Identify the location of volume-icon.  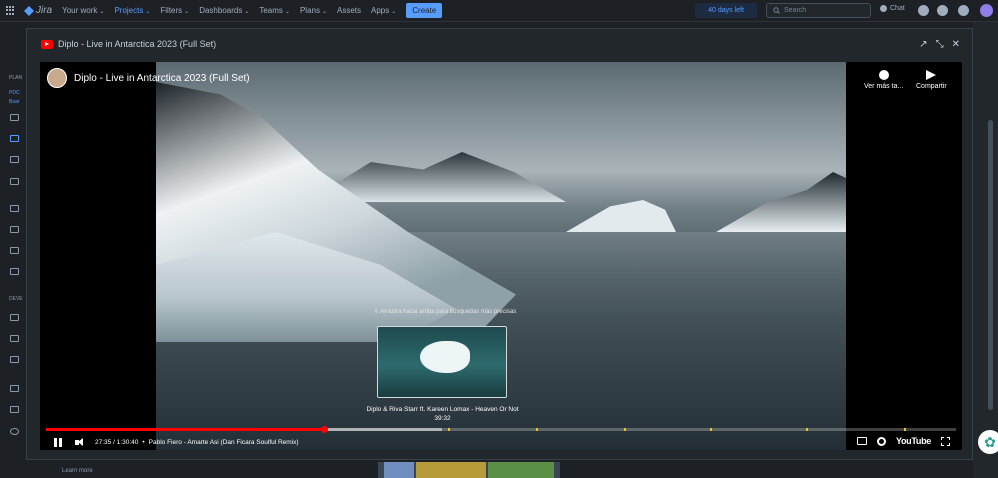
(81, 442).